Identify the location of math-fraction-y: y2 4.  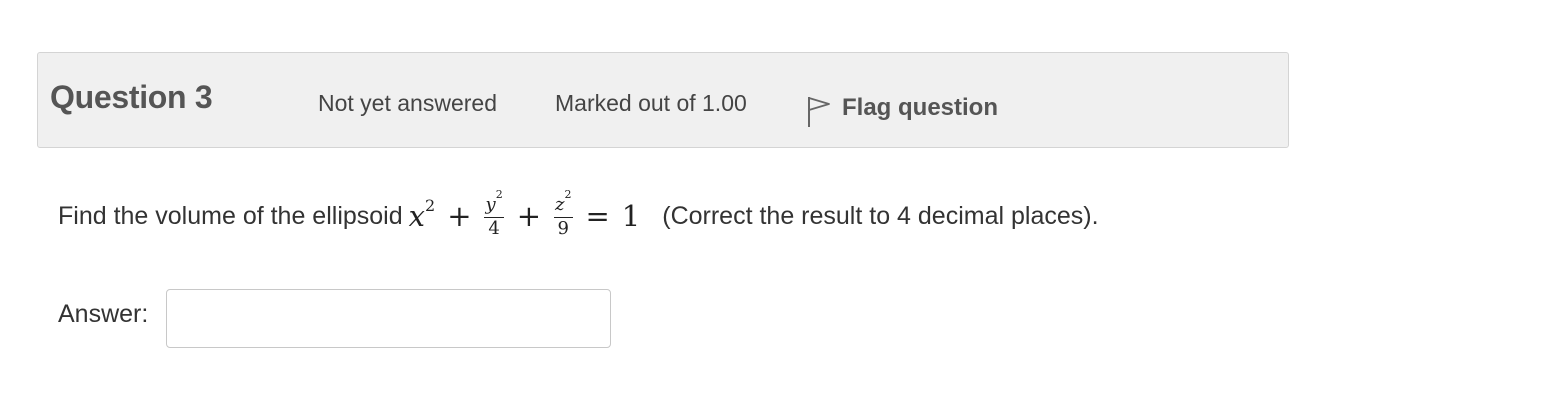
(494, 213).